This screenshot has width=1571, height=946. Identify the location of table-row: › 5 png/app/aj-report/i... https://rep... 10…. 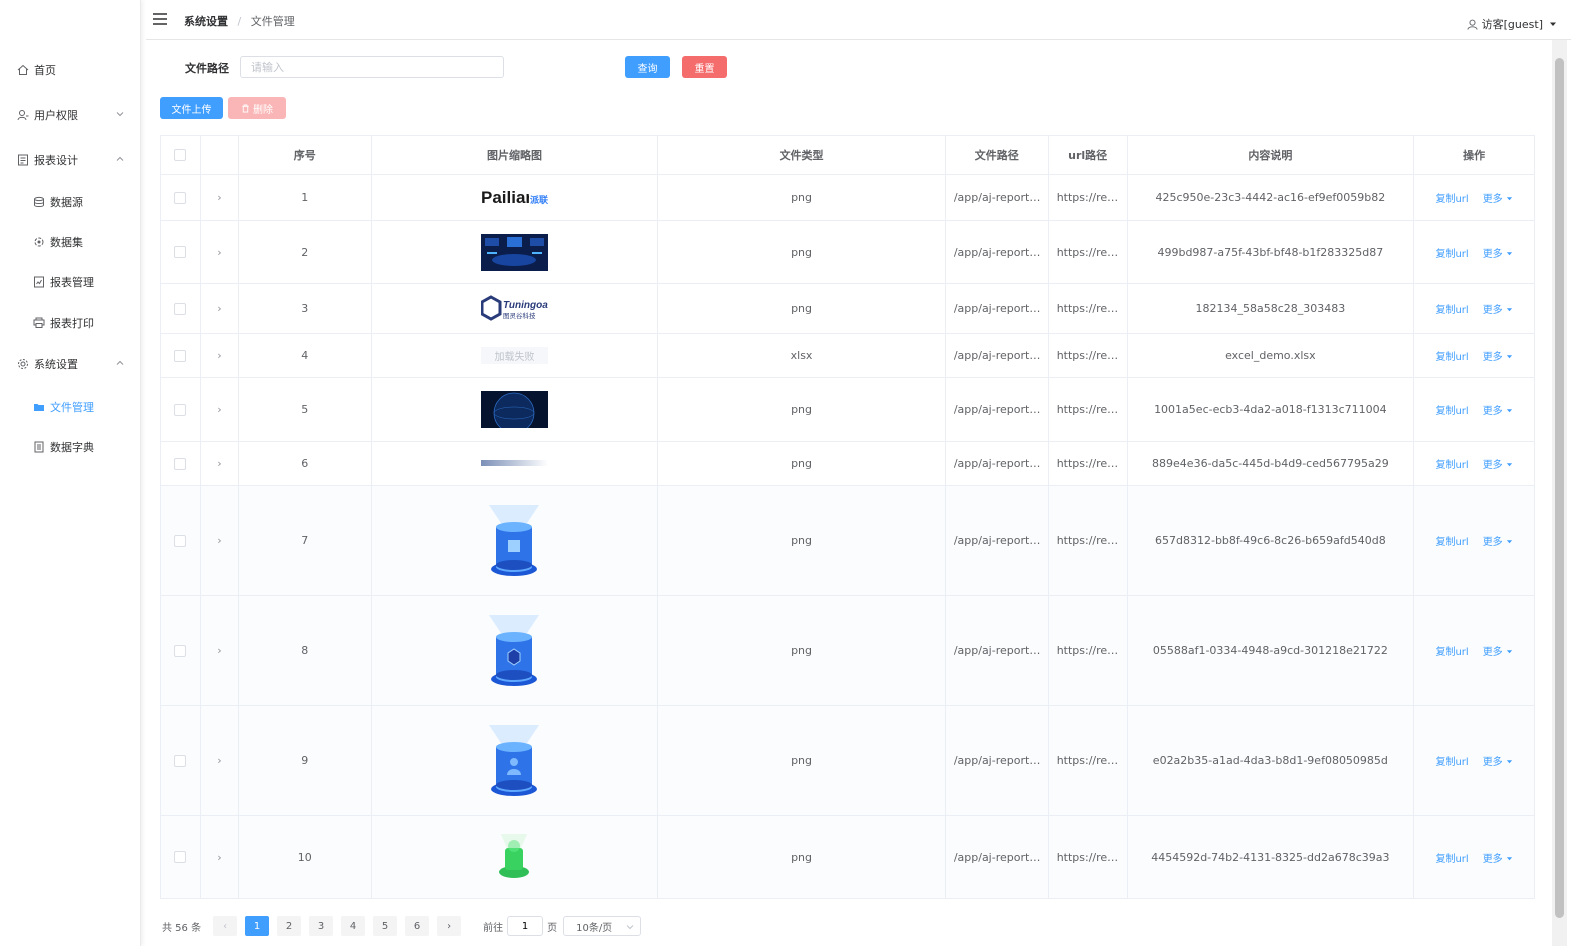
(847, 410).